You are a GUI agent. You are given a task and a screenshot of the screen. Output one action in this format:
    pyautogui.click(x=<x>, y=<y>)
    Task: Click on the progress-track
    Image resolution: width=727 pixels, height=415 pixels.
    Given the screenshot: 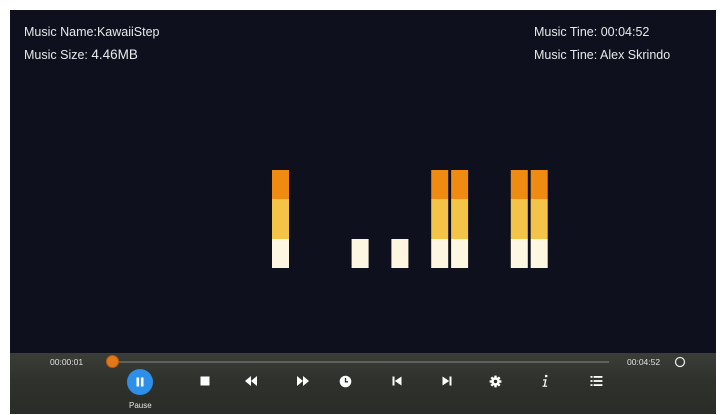 What is the action you would take?
    pyautogui.click(x=361, y=362)
    